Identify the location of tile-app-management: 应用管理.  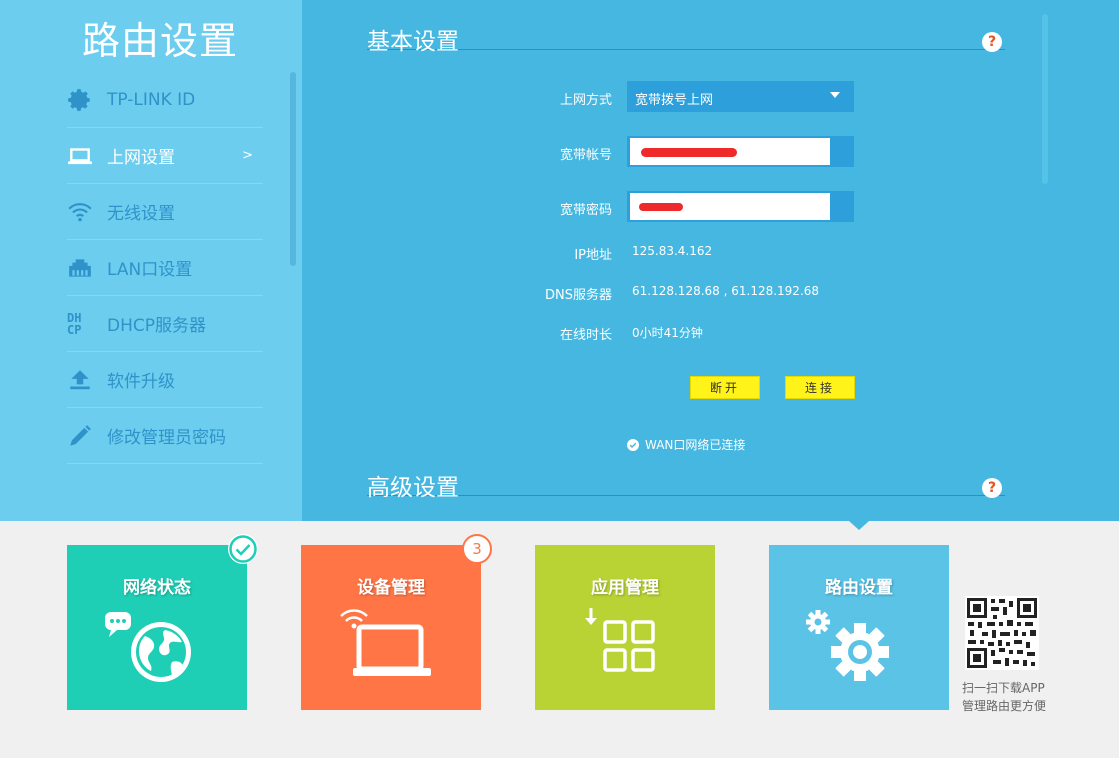
(625, 627).